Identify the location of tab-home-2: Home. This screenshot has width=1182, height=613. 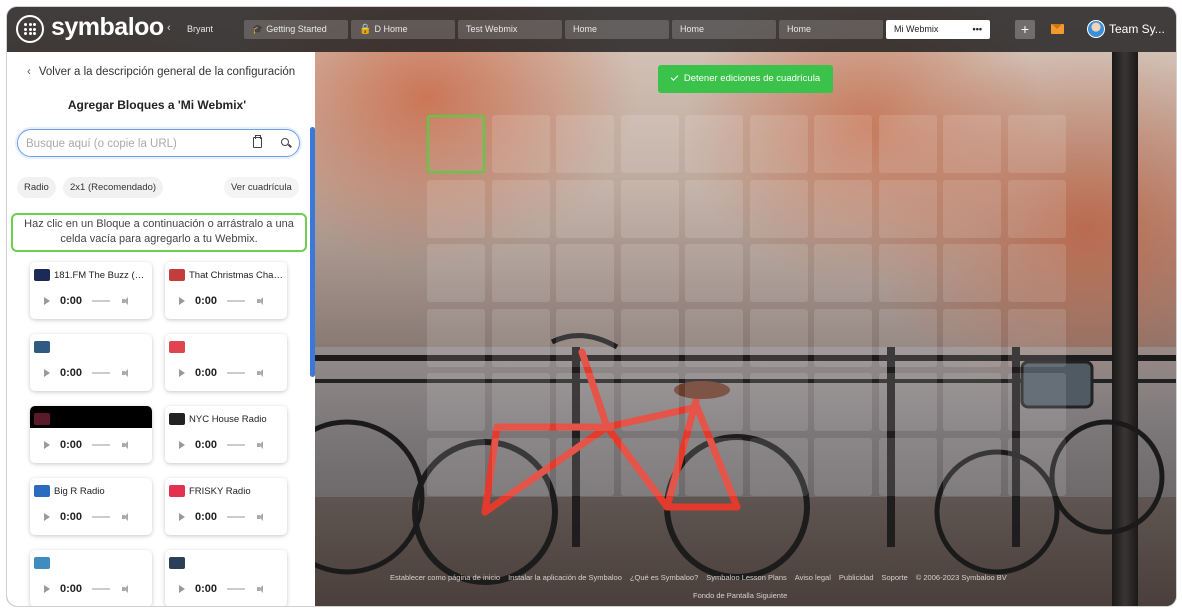
(724, 29).